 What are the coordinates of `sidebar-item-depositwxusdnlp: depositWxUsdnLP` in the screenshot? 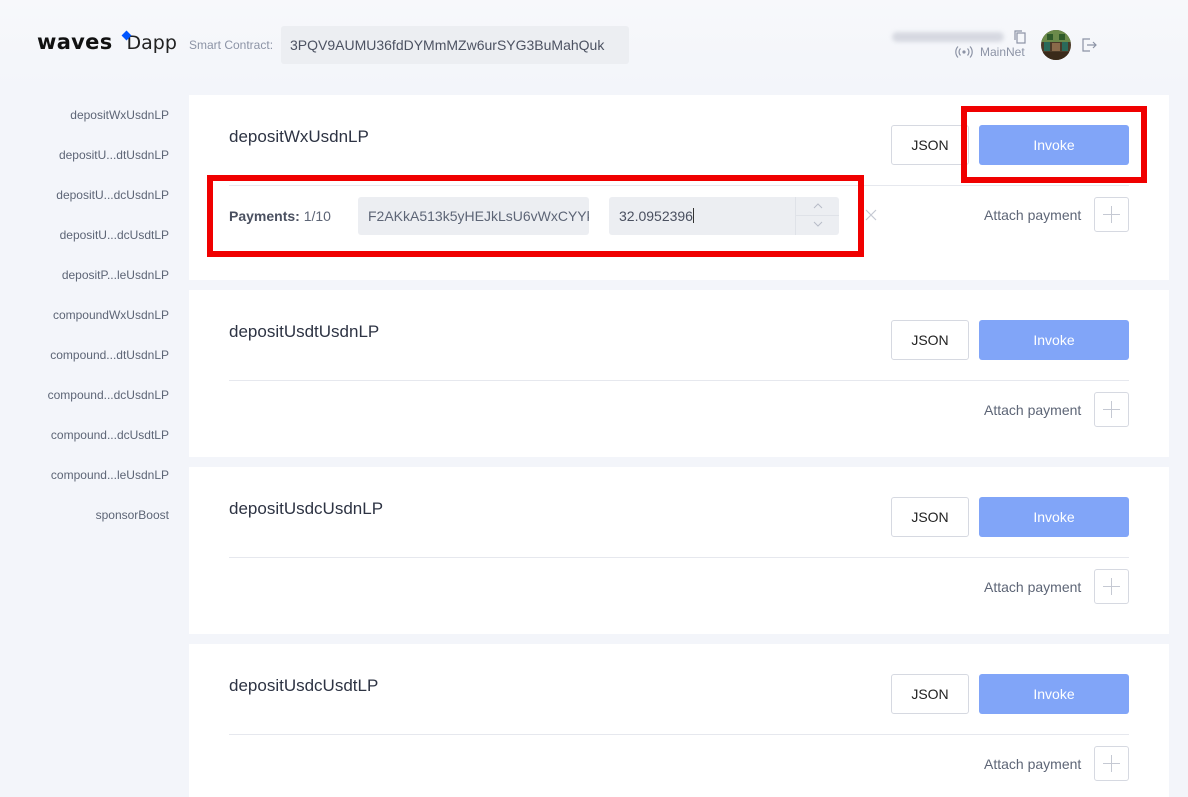 It's located at (89, 115).